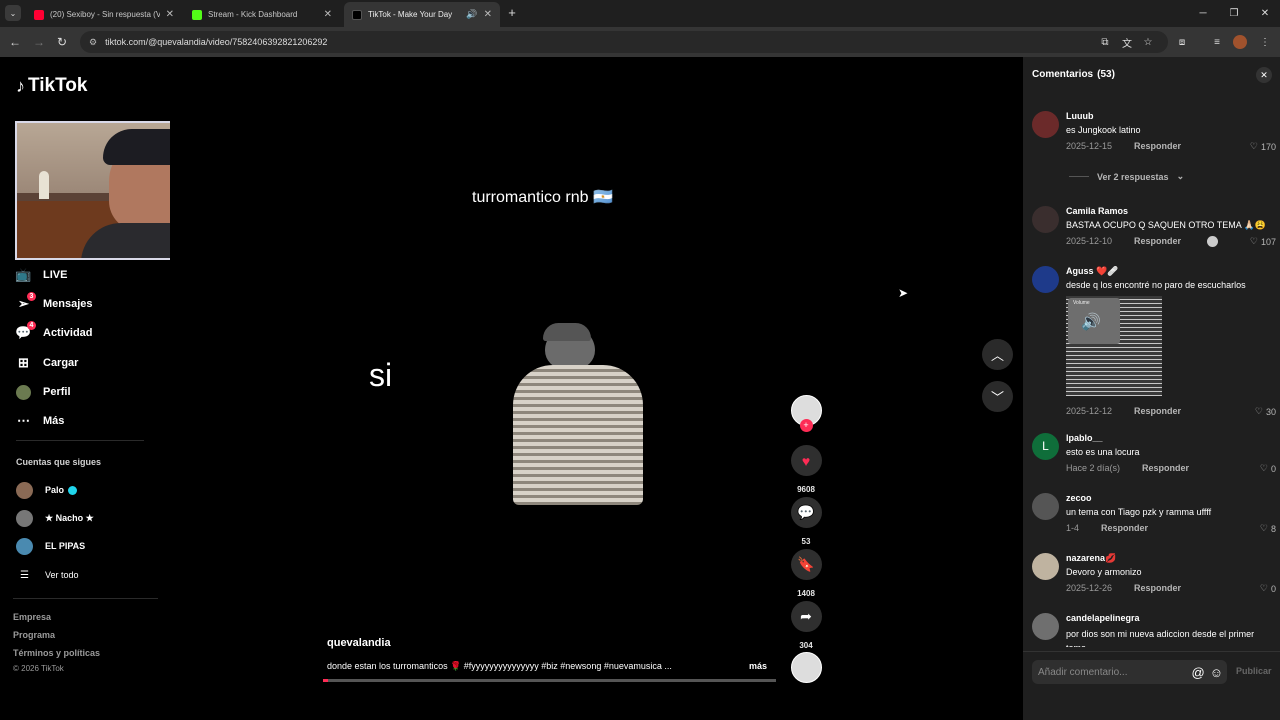 Image resolution: width=1280 pixels, height=720 pixels. I want to click on sidebar-item-upload: ⊞ Cargar, so click(47, 363).